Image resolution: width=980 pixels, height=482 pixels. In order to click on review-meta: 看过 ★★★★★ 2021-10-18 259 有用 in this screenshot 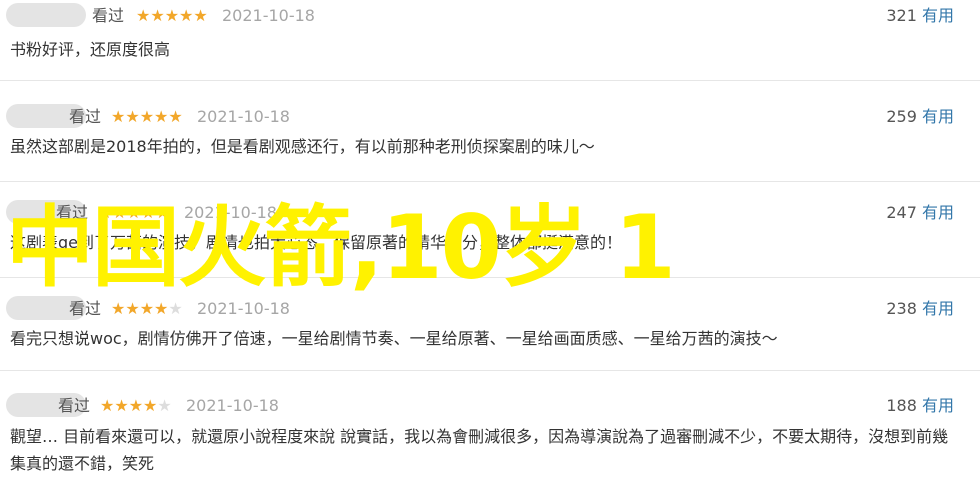, I will do `click(490, 116)`.